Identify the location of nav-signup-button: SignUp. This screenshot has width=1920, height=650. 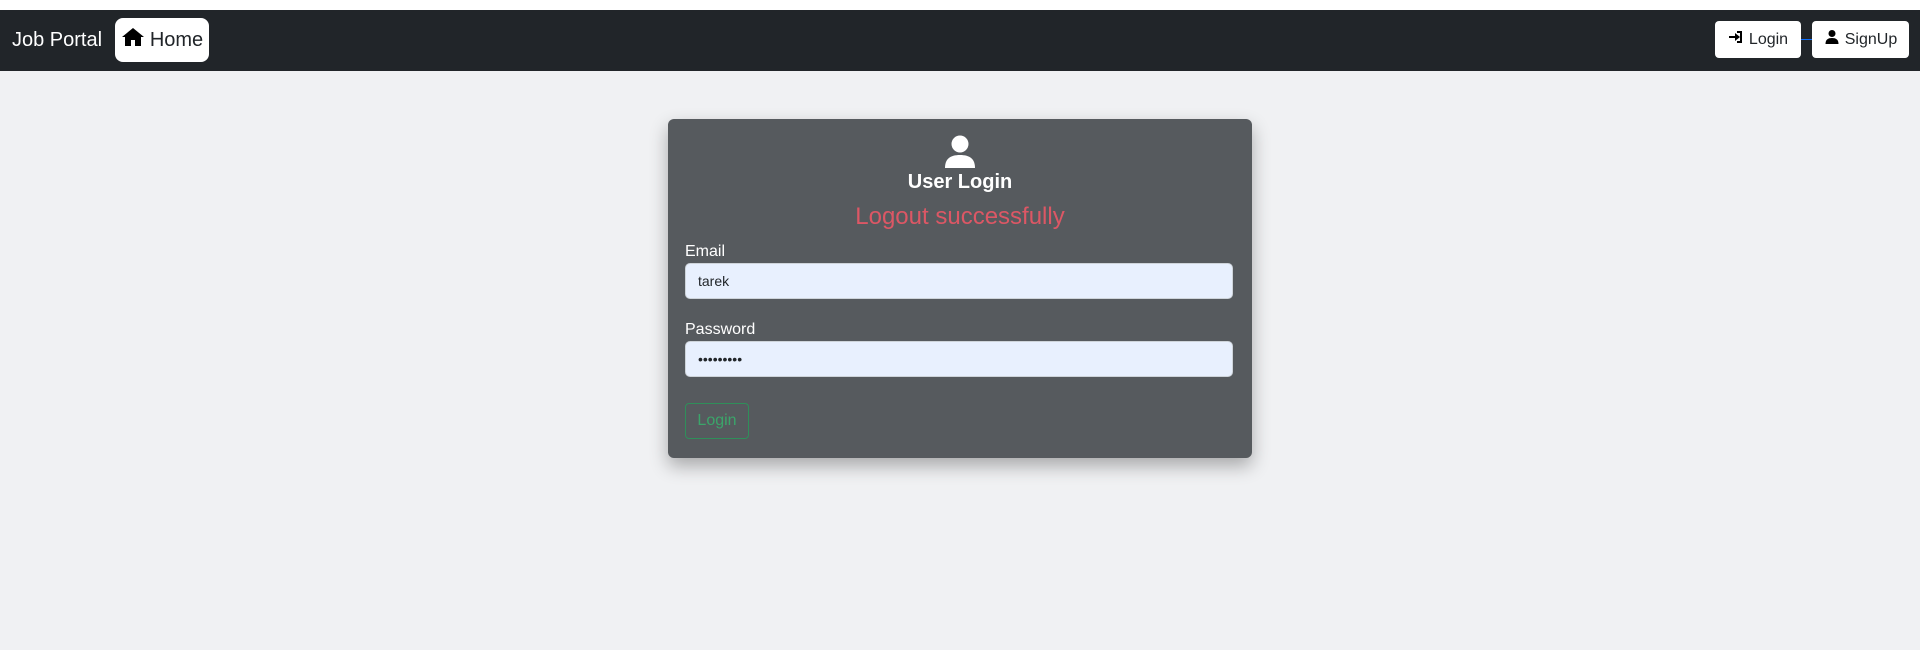
(1860, 39).